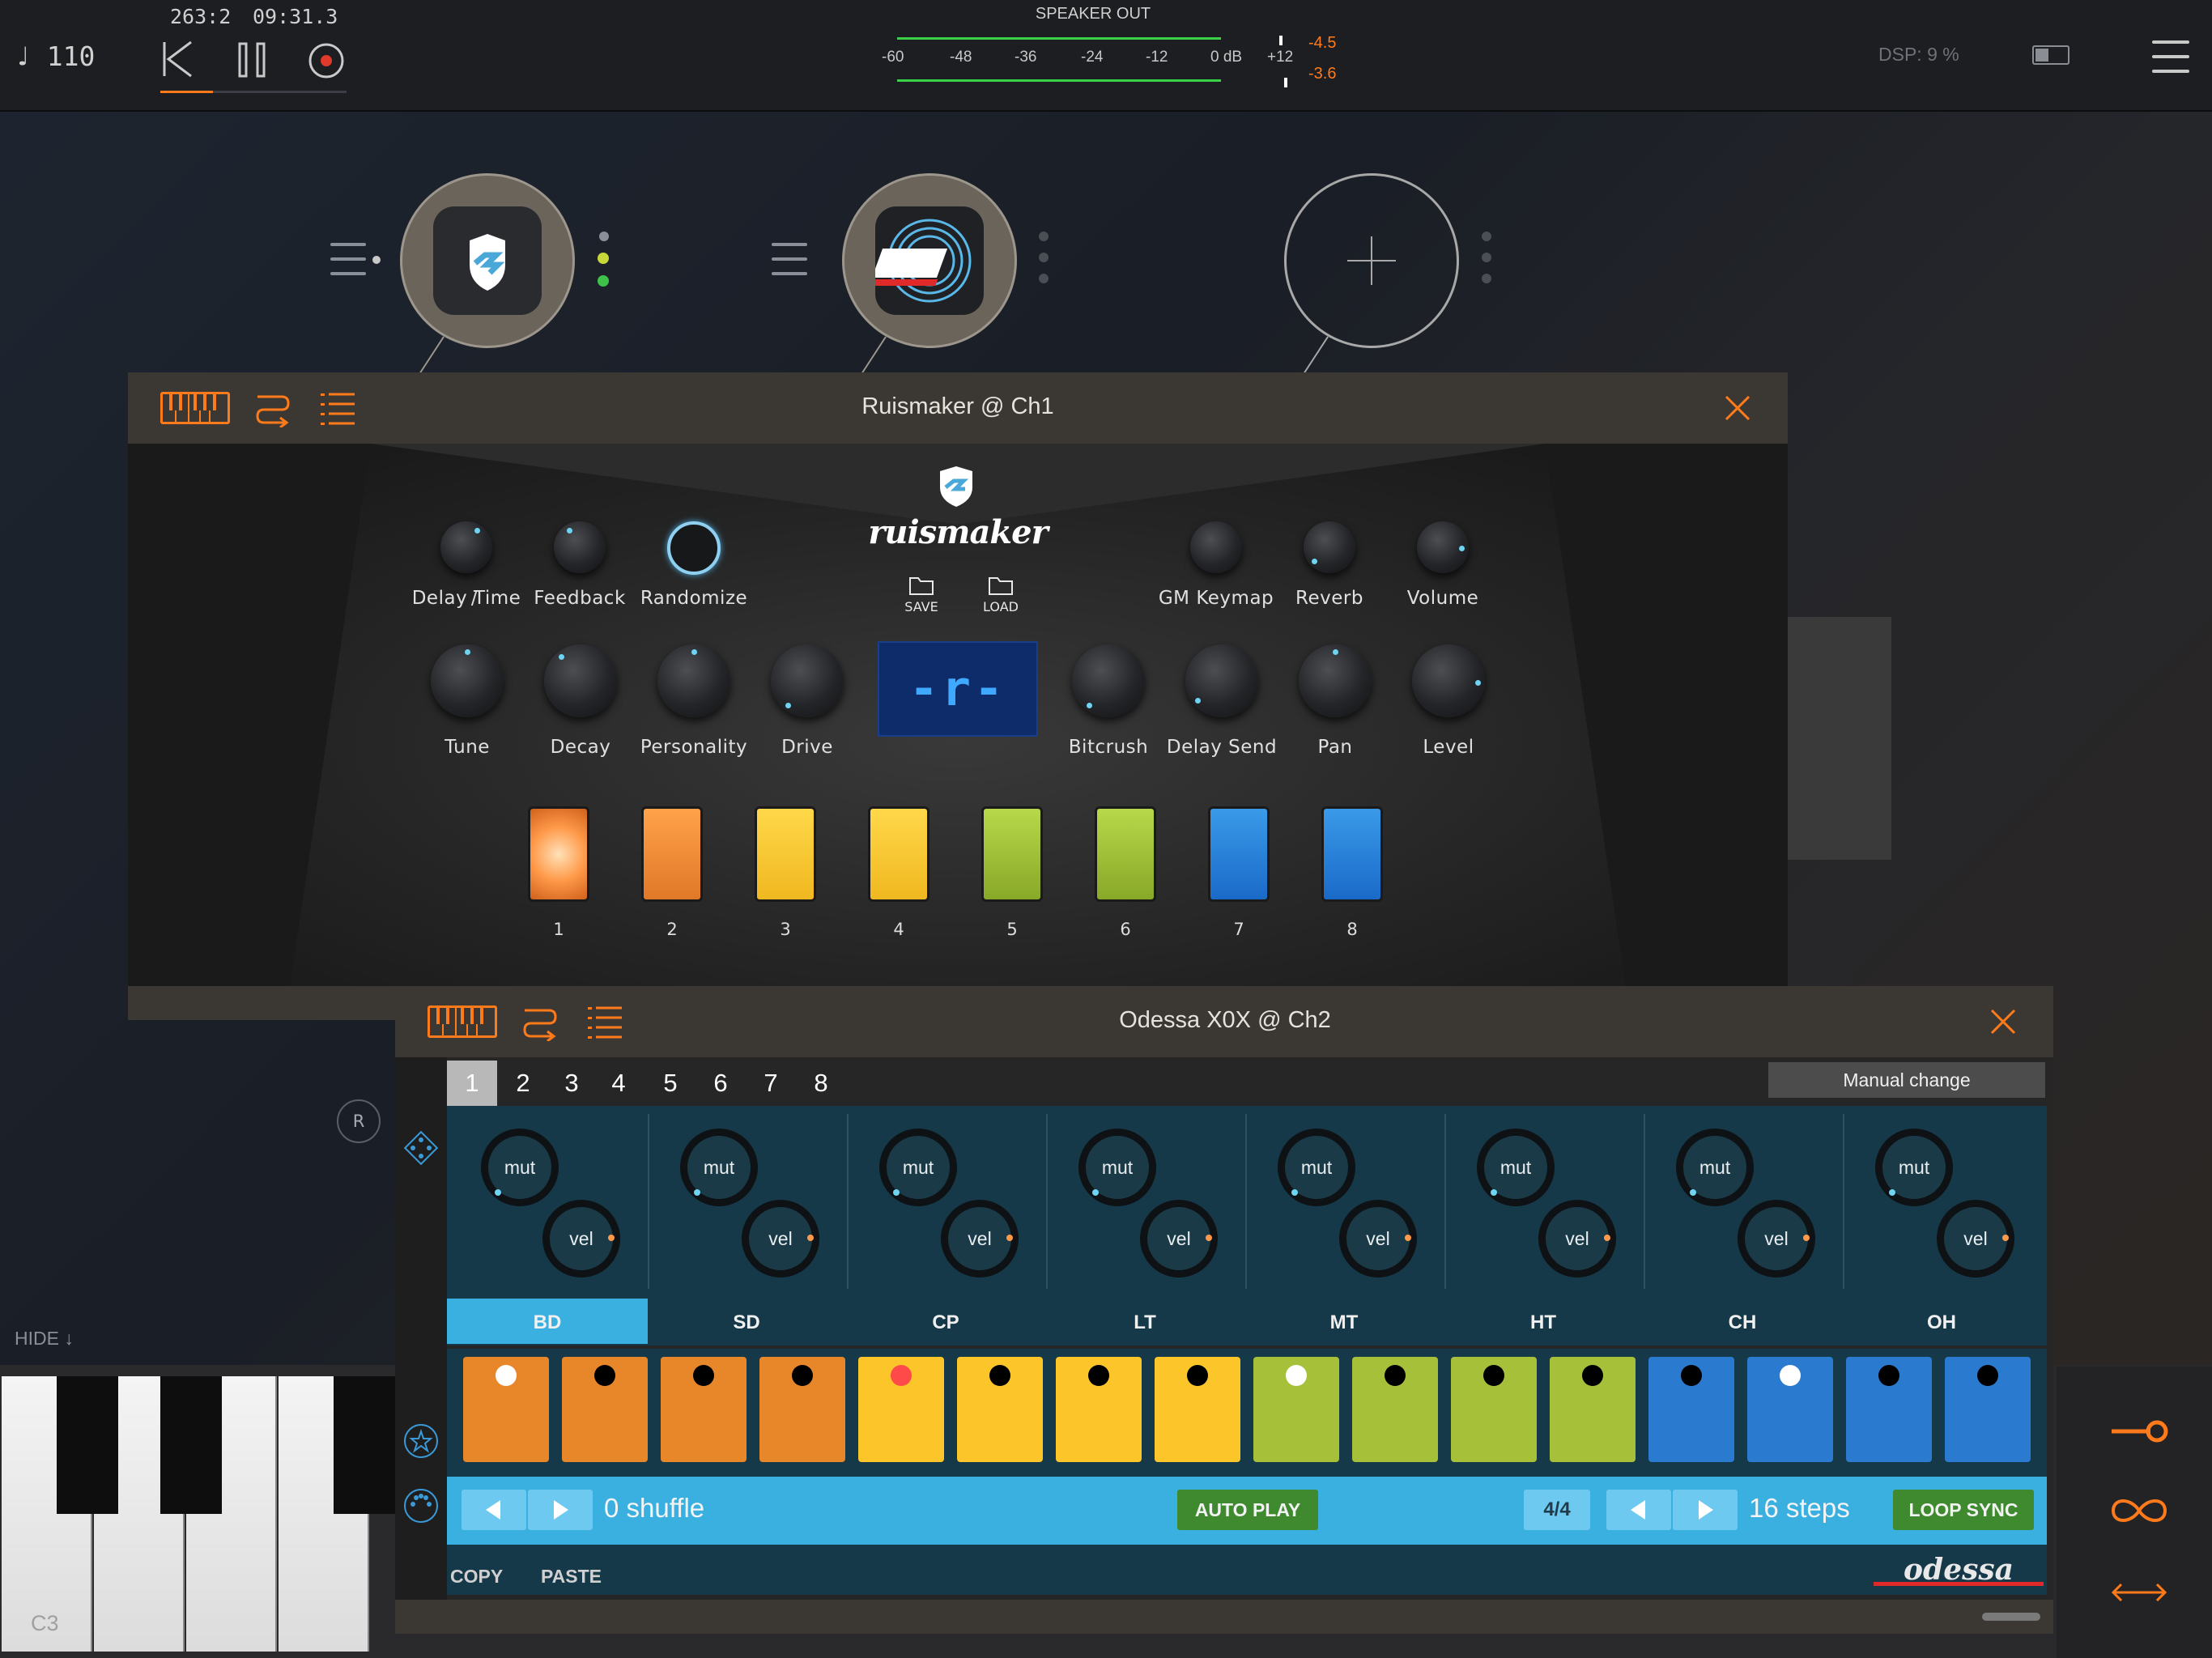 The height and width of the screenshot is (1658, 2212). I want to click on channel-tab-sd: SD, so click(747, 1323).